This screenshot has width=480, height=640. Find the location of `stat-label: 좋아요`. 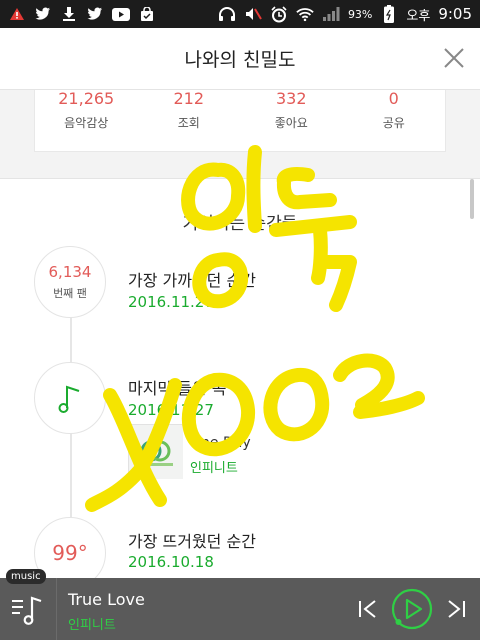

stat-label: 좋아요 is located at coordinates (291, 123).